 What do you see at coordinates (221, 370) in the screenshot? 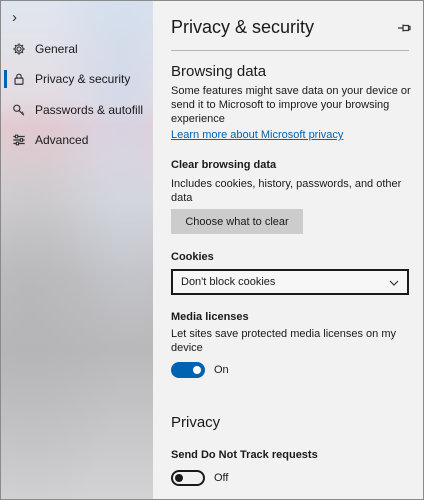
I see `media-licenses-state: On` at bounding box center [221, 370].